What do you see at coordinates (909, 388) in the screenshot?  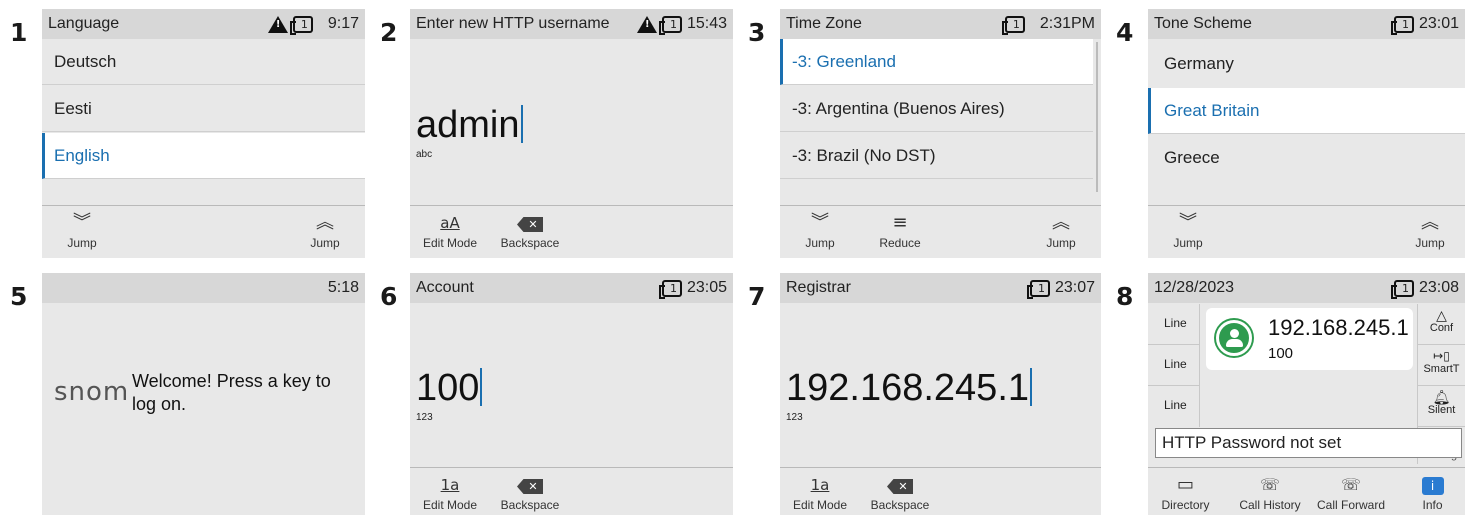 I see `text-input: 192.168.245.1` at bounding box center [909, 388].